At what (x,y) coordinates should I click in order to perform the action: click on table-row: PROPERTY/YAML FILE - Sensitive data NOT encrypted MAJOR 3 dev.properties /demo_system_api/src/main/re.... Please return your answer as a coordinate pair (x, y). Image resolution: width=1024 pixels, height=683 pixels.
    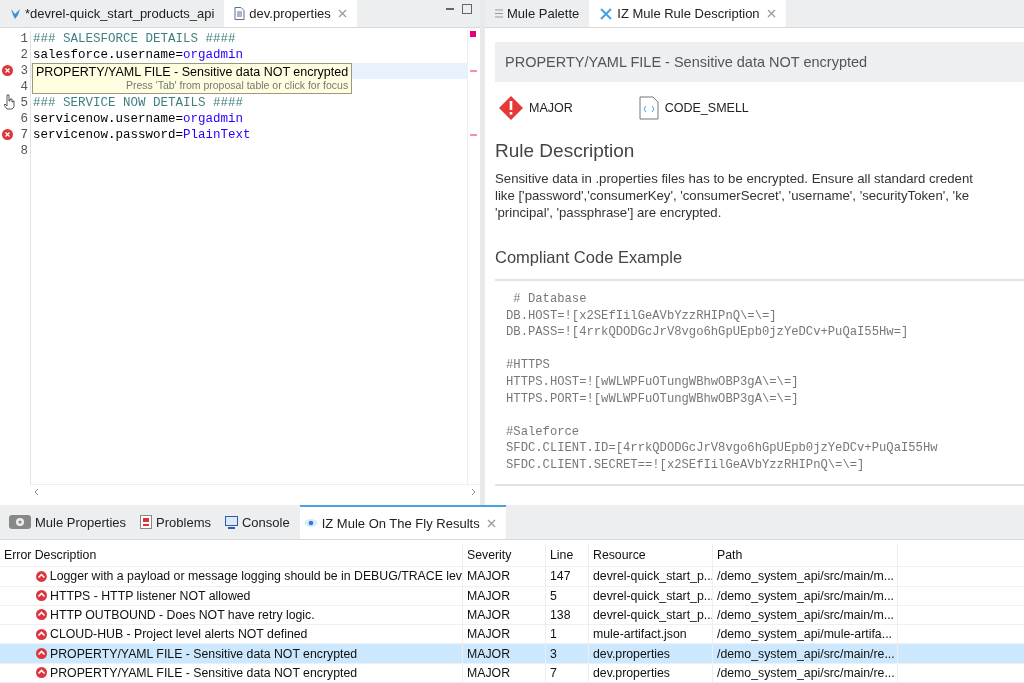
    Looking at the image, I should click on (512, 654).